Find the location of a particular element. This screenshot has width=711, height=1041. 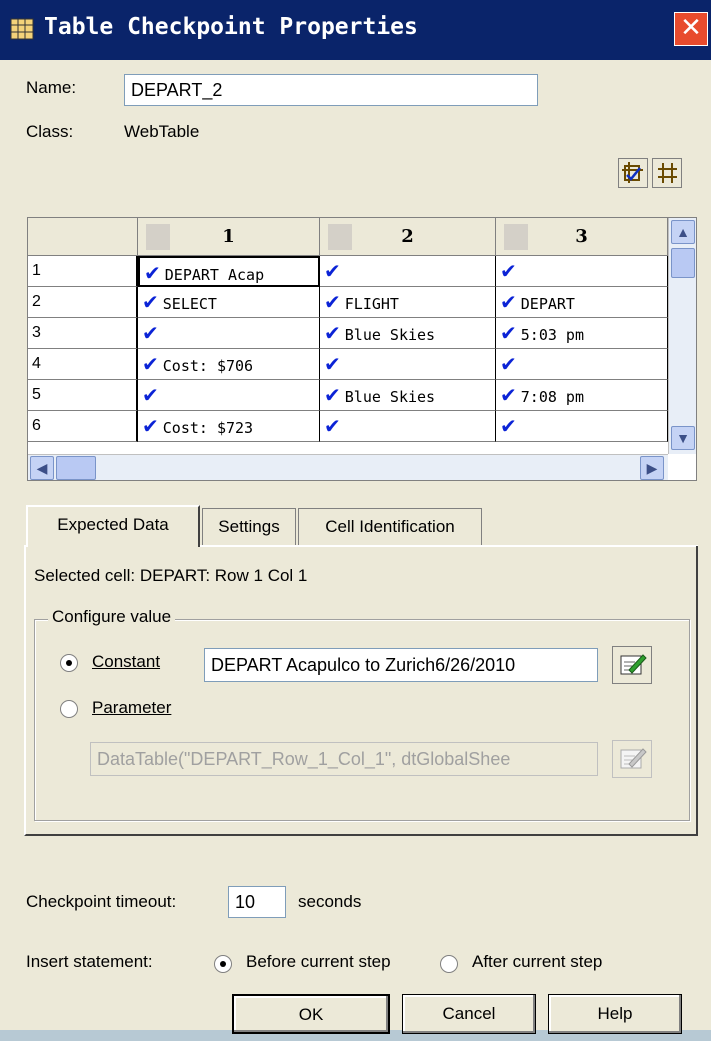

insert-statement-label: Insert statement: is located at coordinates (89, 961).